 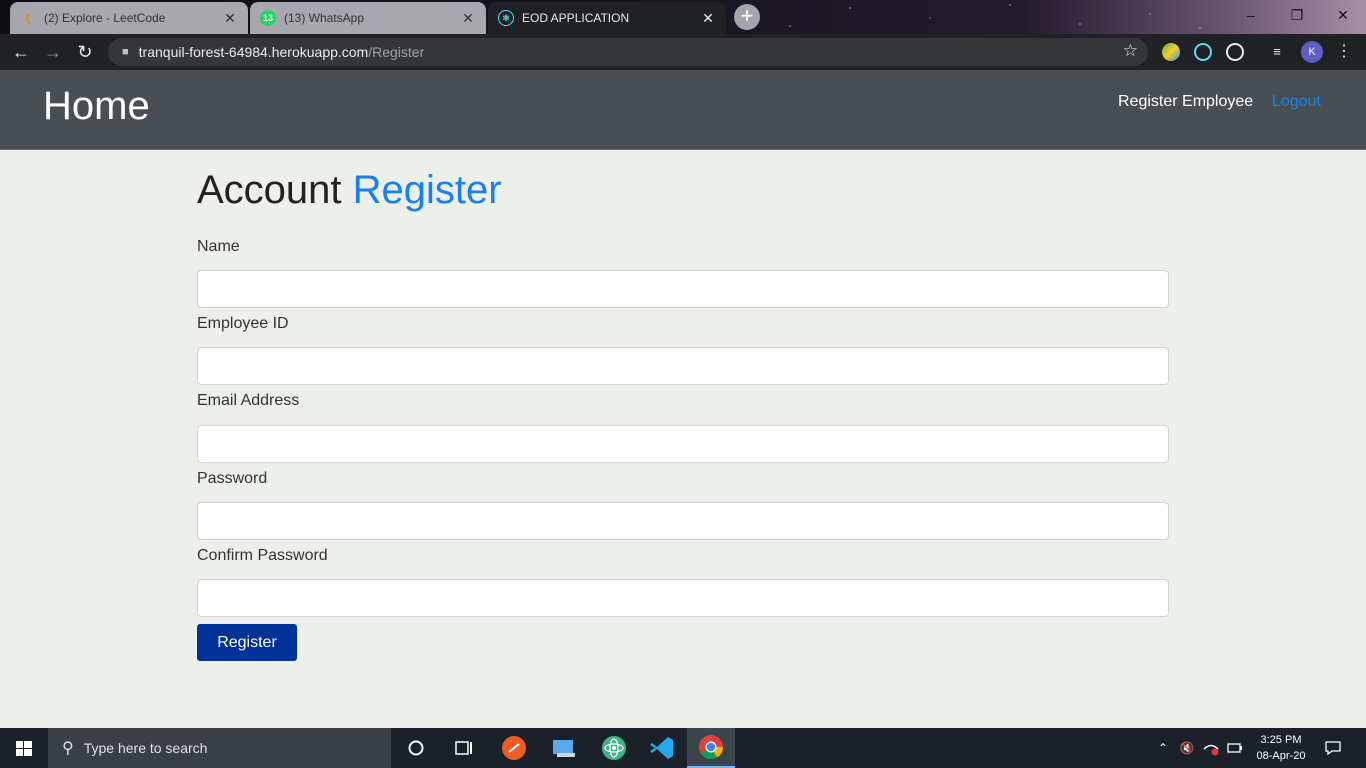 I want to click on tab-title: EOD APPLICATION, so click(x=576, y=18).